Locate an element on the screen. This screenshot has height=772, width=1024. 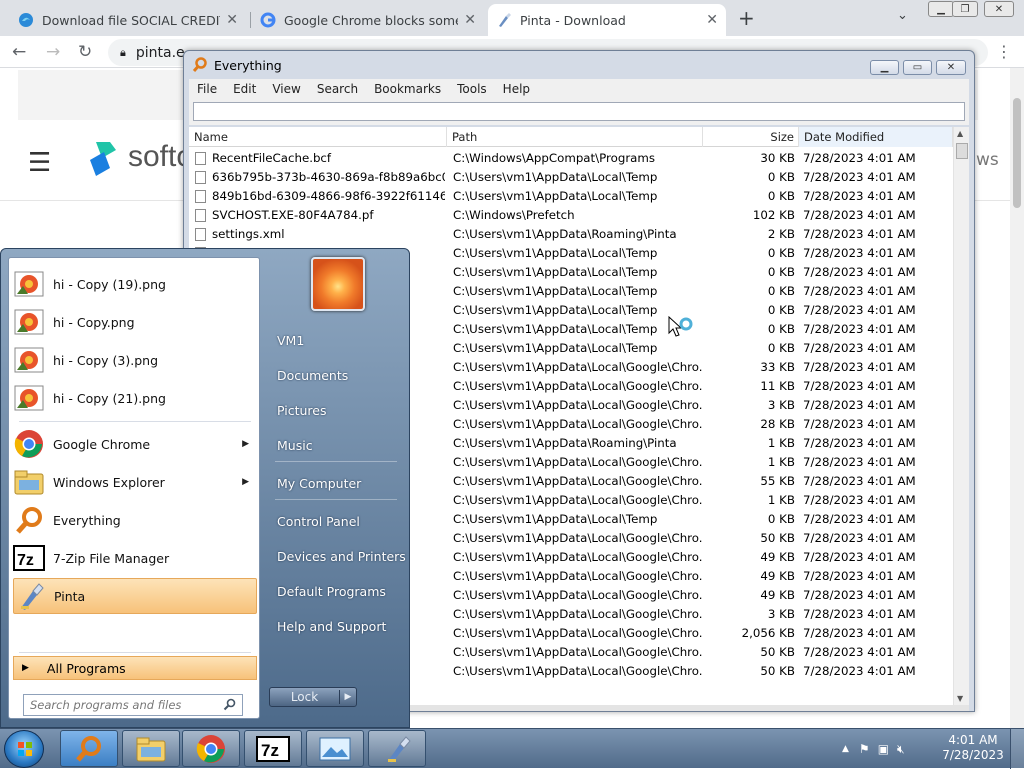
start-menu-link: Default Programs is located at coordinates (331, 591).